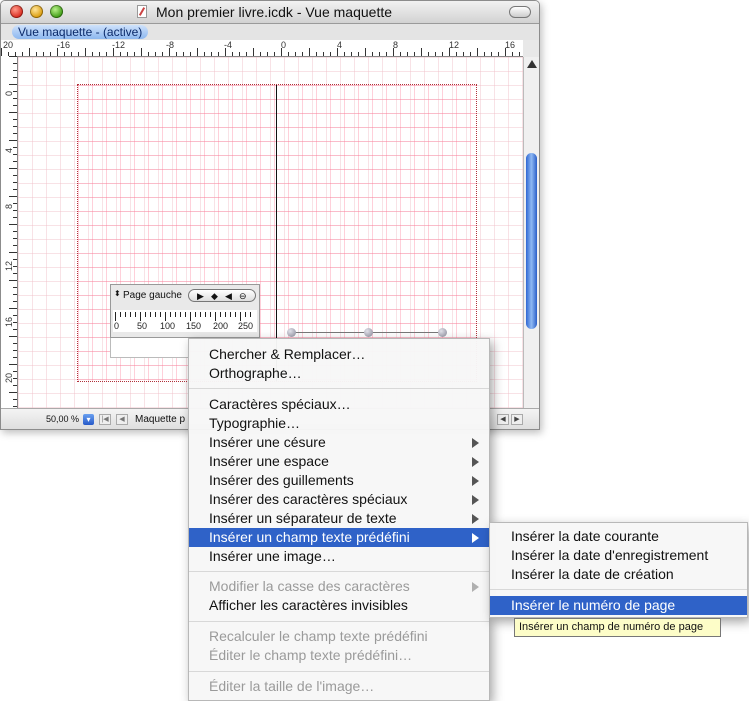  What do you see at coordinates (185, 321) in the screenshot?
I see `palette-ruler: 0 50 100 150 200 250` at bounding box center [185, 321].